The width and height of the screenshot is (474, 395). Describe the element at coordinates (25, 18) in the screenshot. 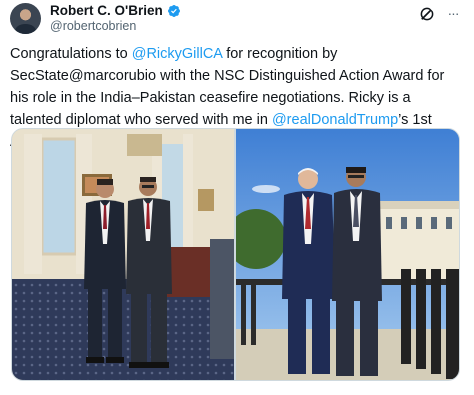

I see `author-avatar` at that location.